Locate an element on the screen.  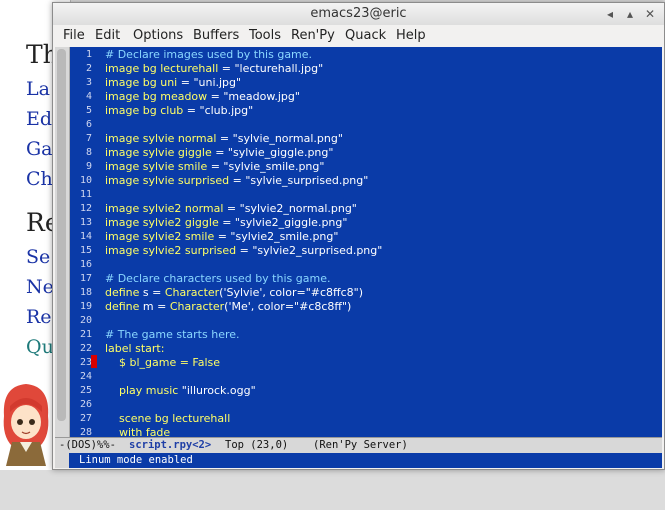
editor-scroll-thumb is located at coordinates (61, 235).